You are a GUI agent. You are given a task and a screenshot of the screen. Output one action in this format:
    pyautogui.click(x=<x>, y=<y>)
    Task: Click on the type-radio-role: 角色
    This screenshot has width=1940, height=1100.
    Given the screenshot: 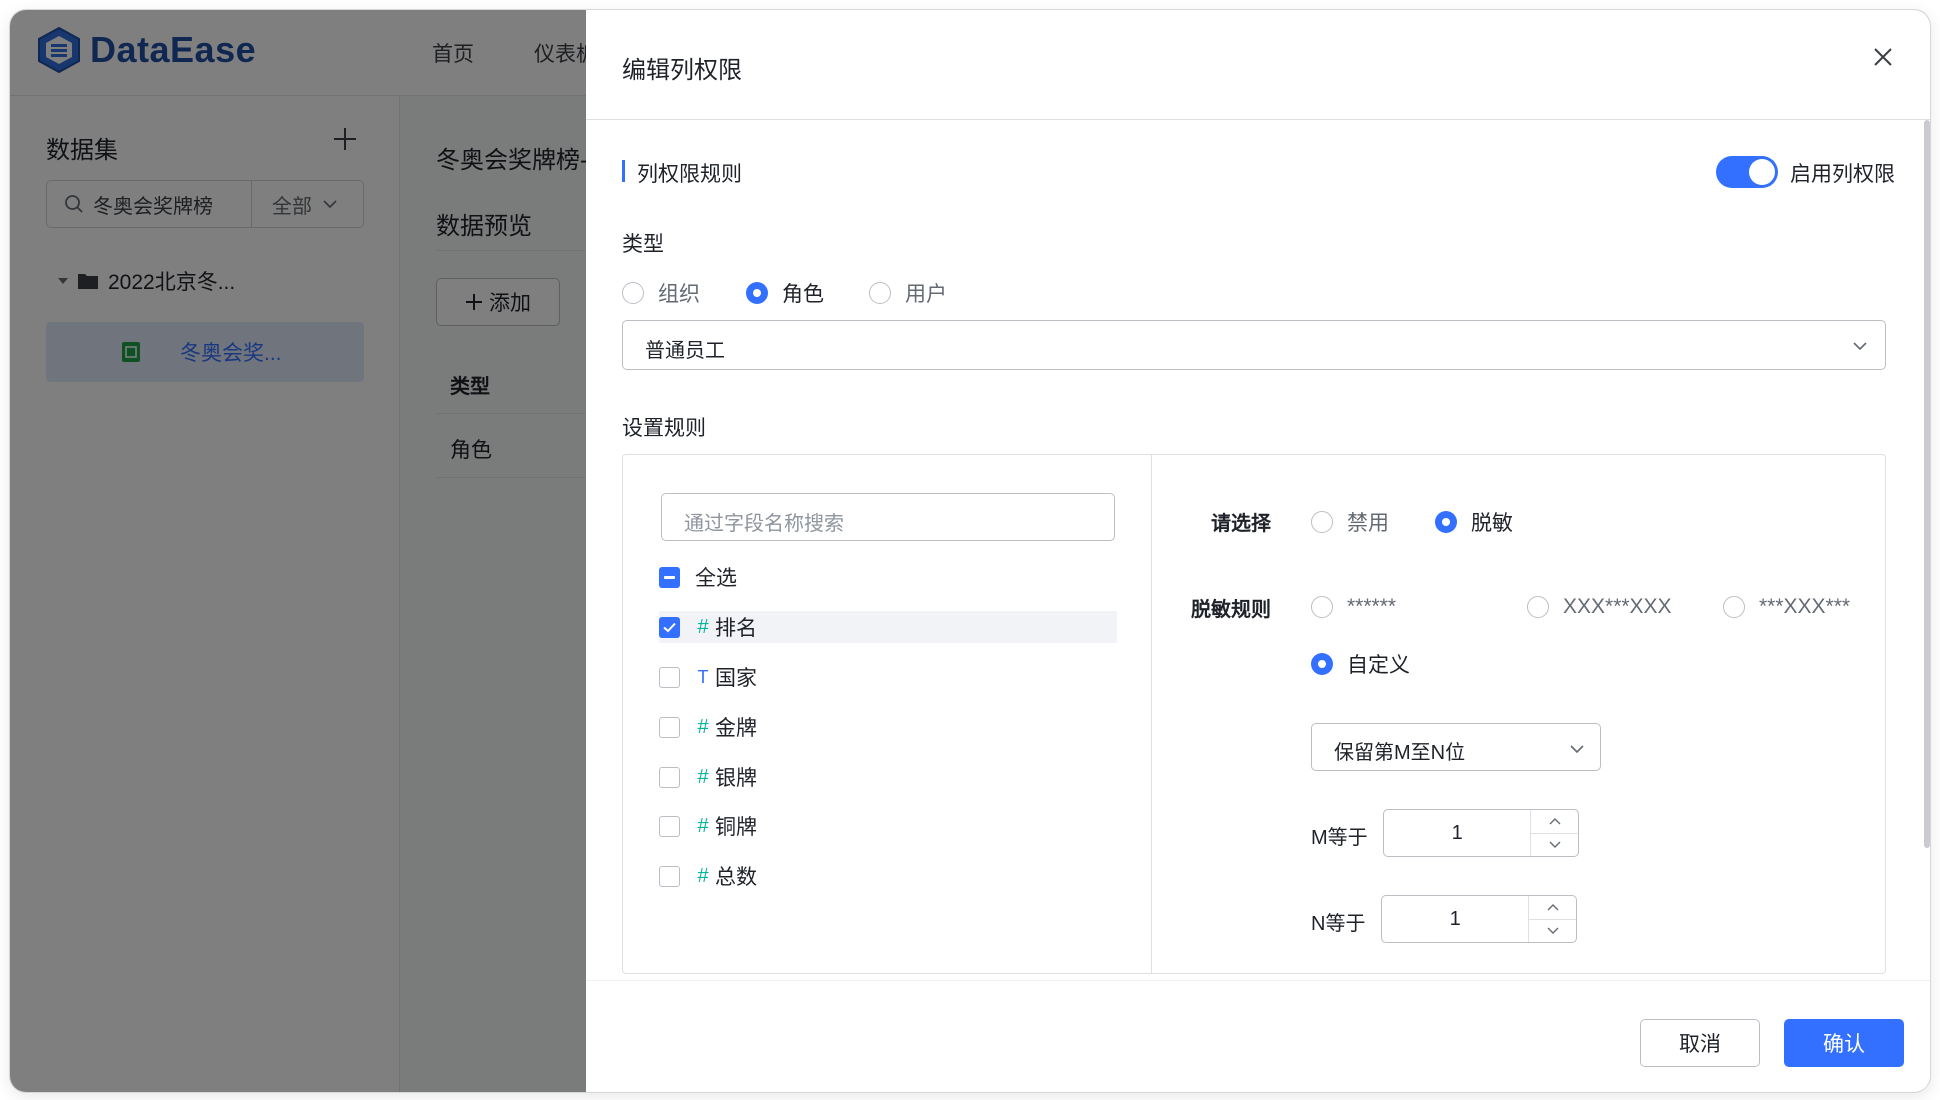 What is the action you would take?
    pyautogui.click(x=785, y=293)
    